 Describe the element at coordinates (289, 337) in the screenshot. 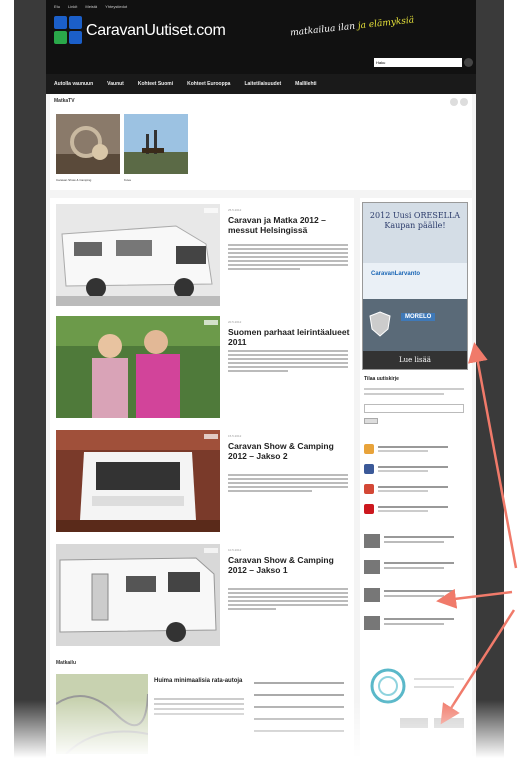

I see `article-title: Suomen parhaat leirintäalueet 2011` at that location.